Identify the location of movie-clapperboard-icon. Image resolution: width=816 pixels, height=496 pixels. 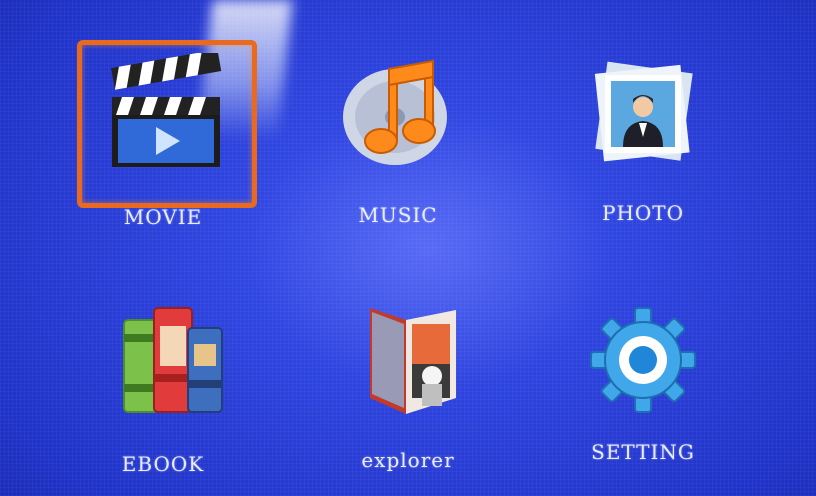
(166, 110).